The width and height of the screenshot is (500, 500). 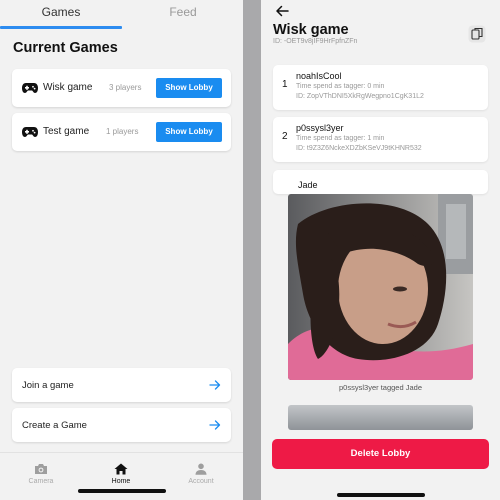 I want to click on player-rank: 2, so click(x=285, y=136).